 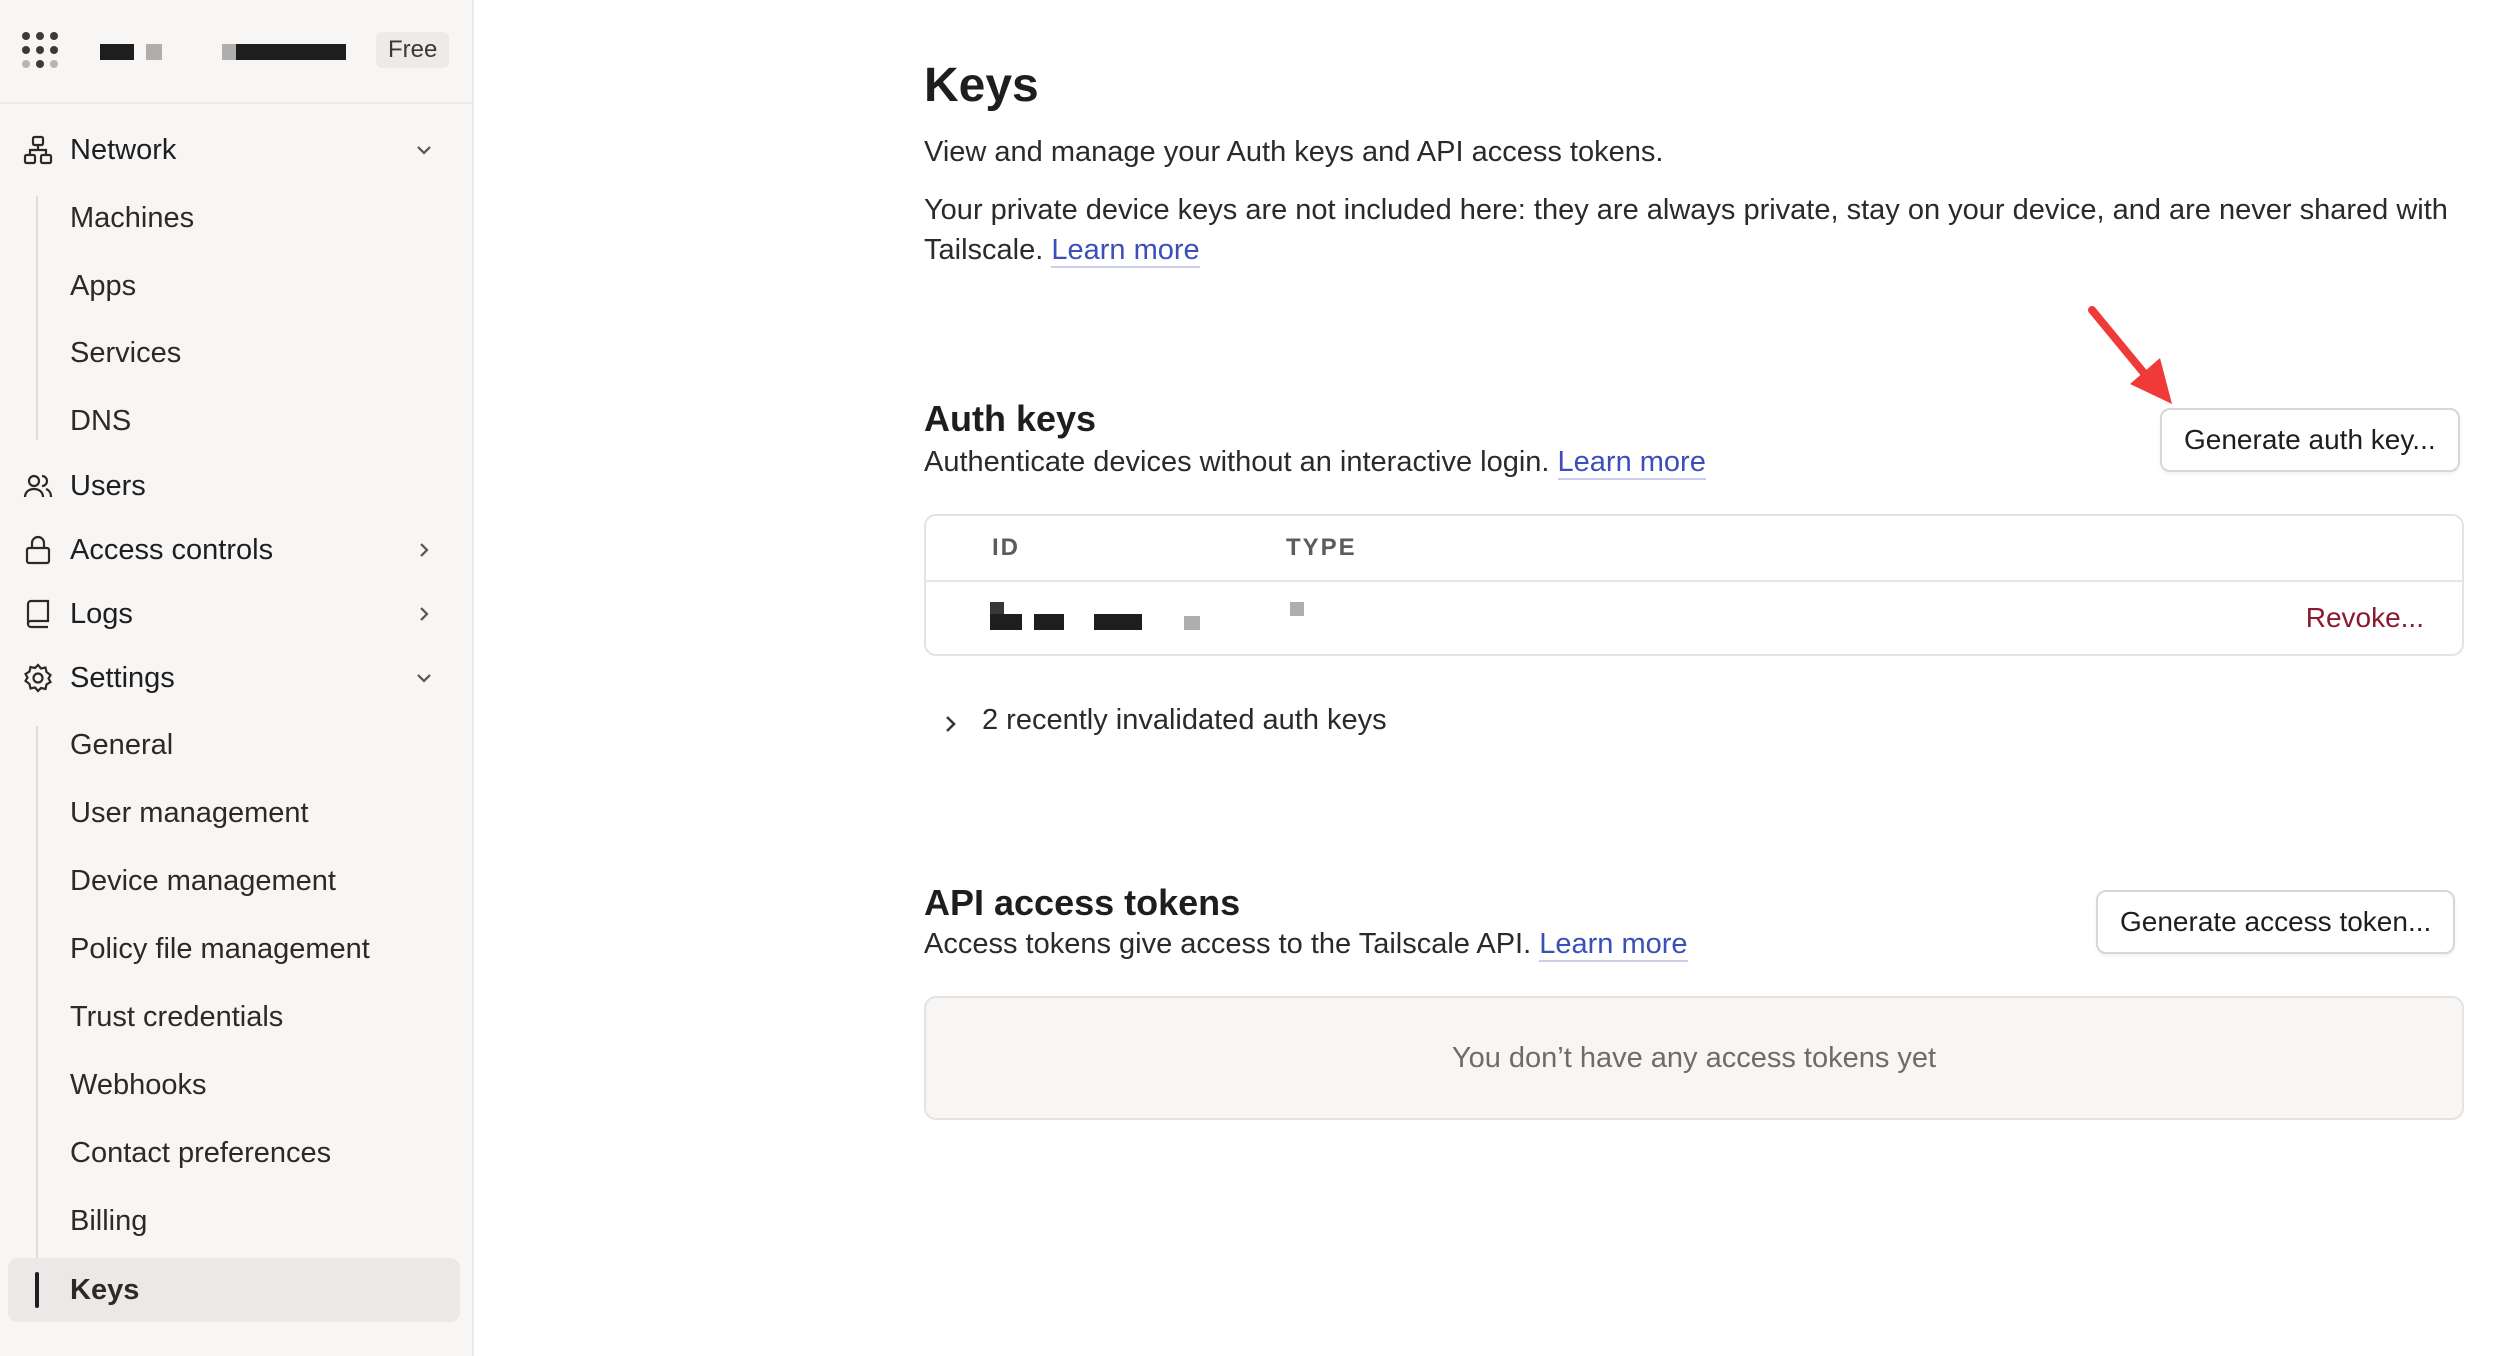 What do you see at coordinates (1321, 547) in the screenshot?
I see `column-header-type: TYPE` at bounding box center [1321, 547].